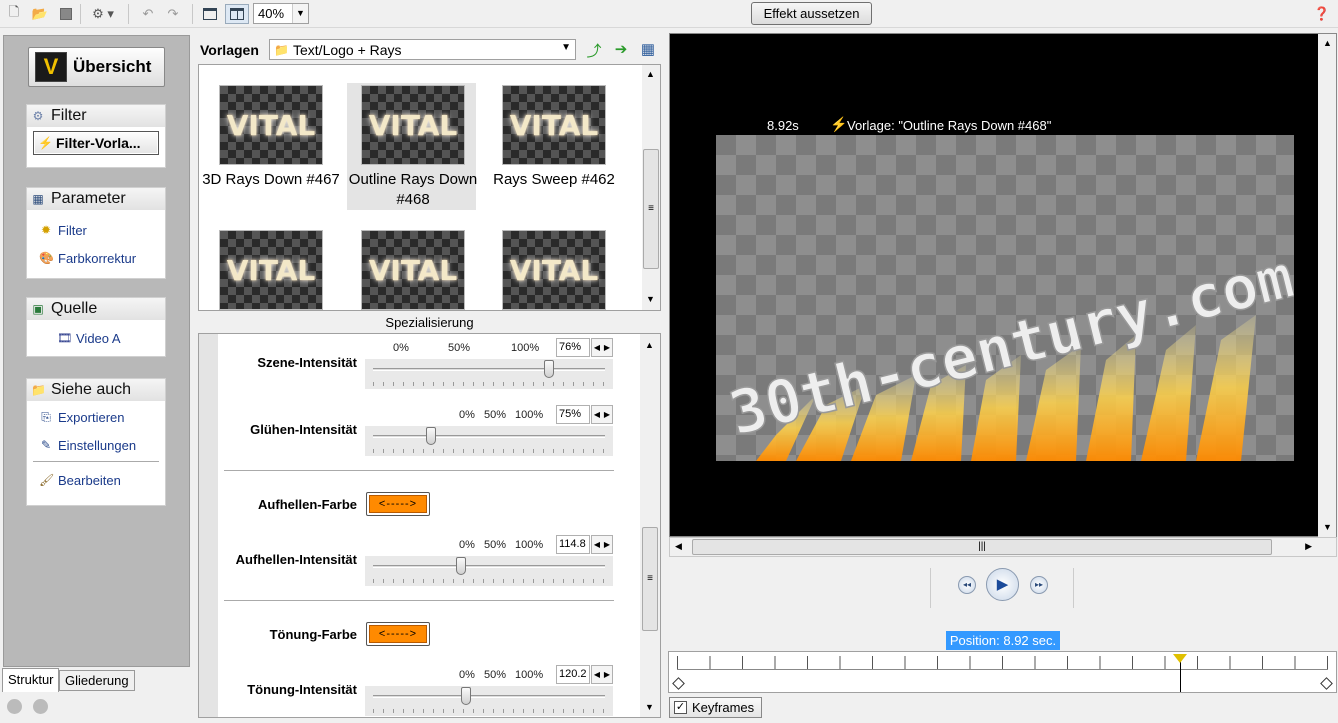 This screenshot has width=1338, height=723. Describe the element at coordinates (573, 544) in the screenshot. I see `param-value-field: 114.8` at that location.